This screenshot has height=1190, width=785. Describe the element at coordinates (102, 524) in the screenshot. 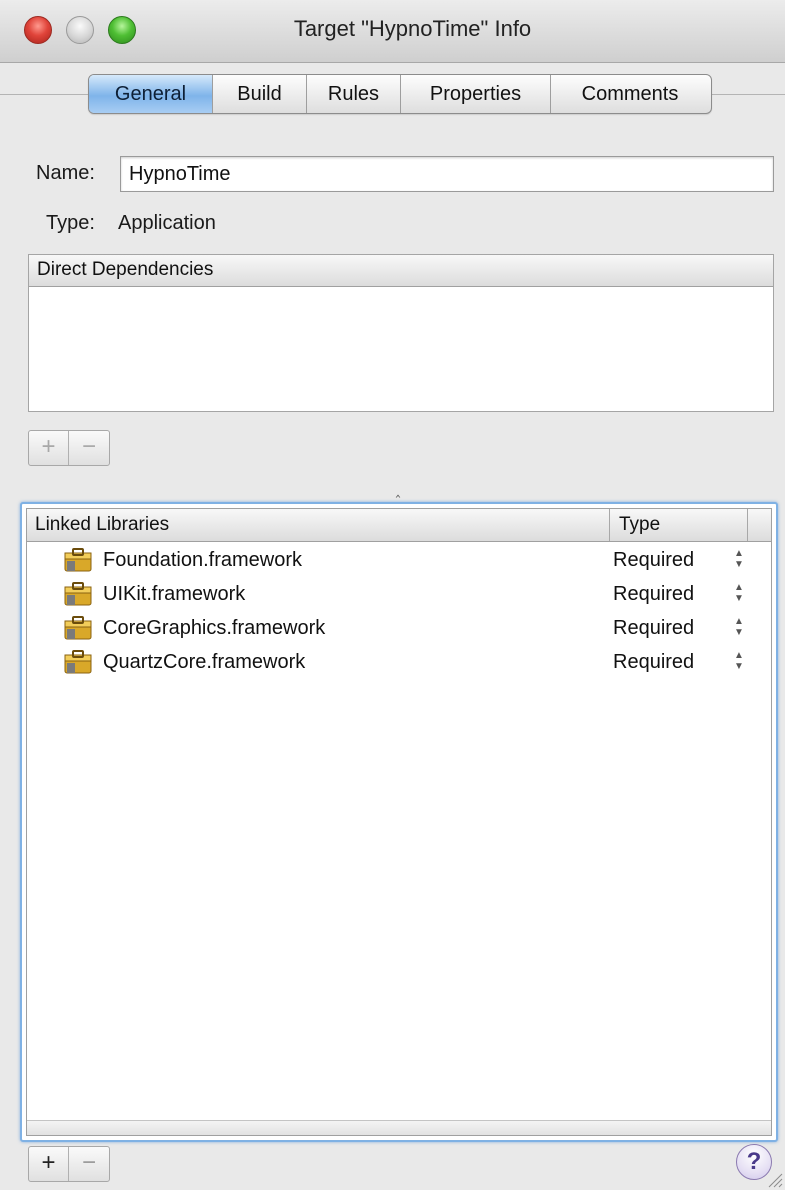

I see `column-linked-libraries: Linked Libraries` at that location.